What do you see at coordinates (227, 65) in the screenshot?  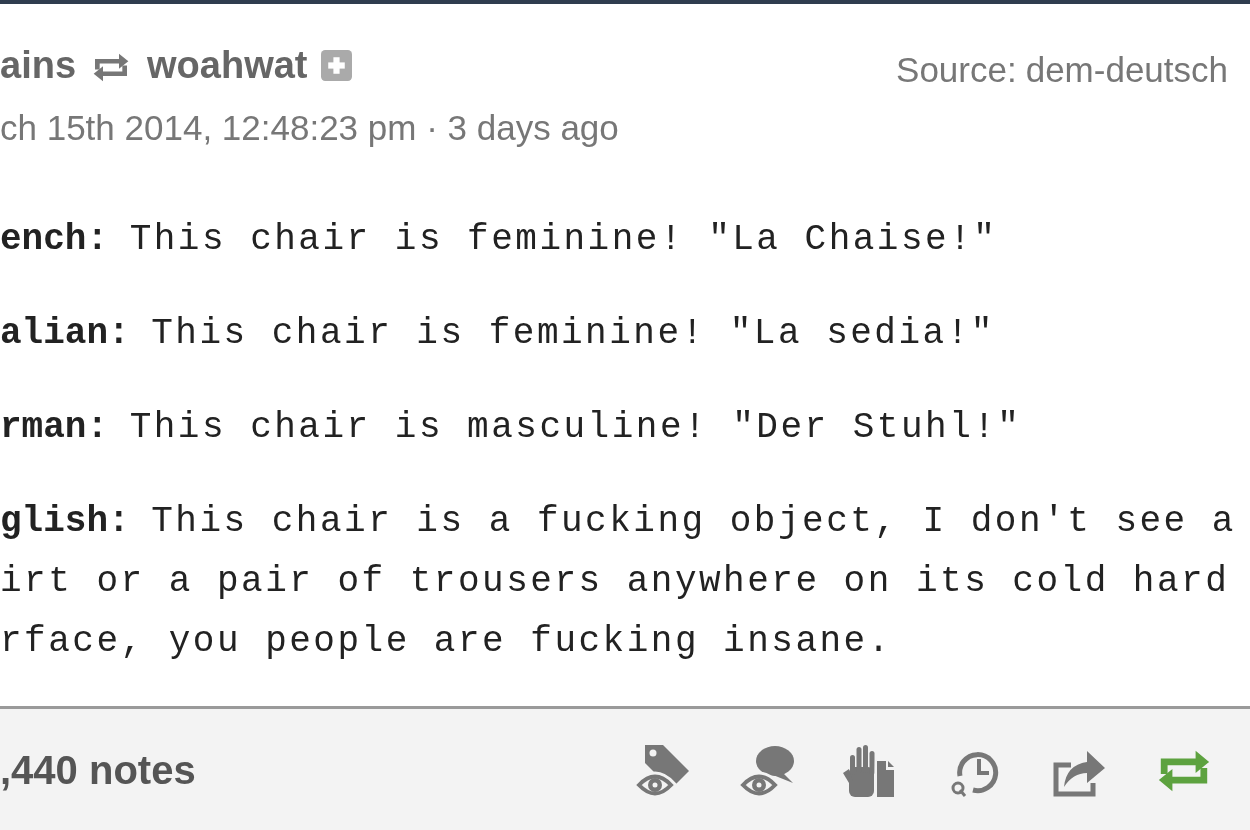 I see `blog-name-link: woahwat` at bounding box center [227, 65].